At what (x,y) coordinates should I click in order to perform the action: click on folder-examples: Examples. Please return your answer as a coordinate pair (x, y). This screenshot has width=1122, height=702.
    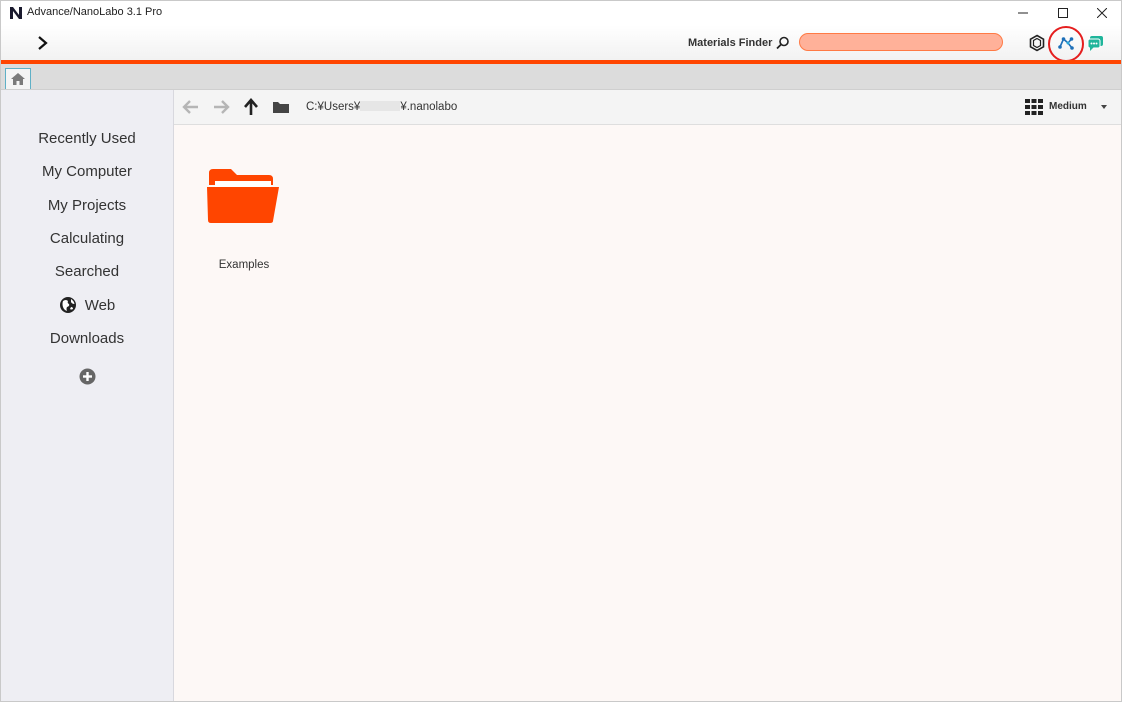
    Looking at the image, I should click on (244, 221).